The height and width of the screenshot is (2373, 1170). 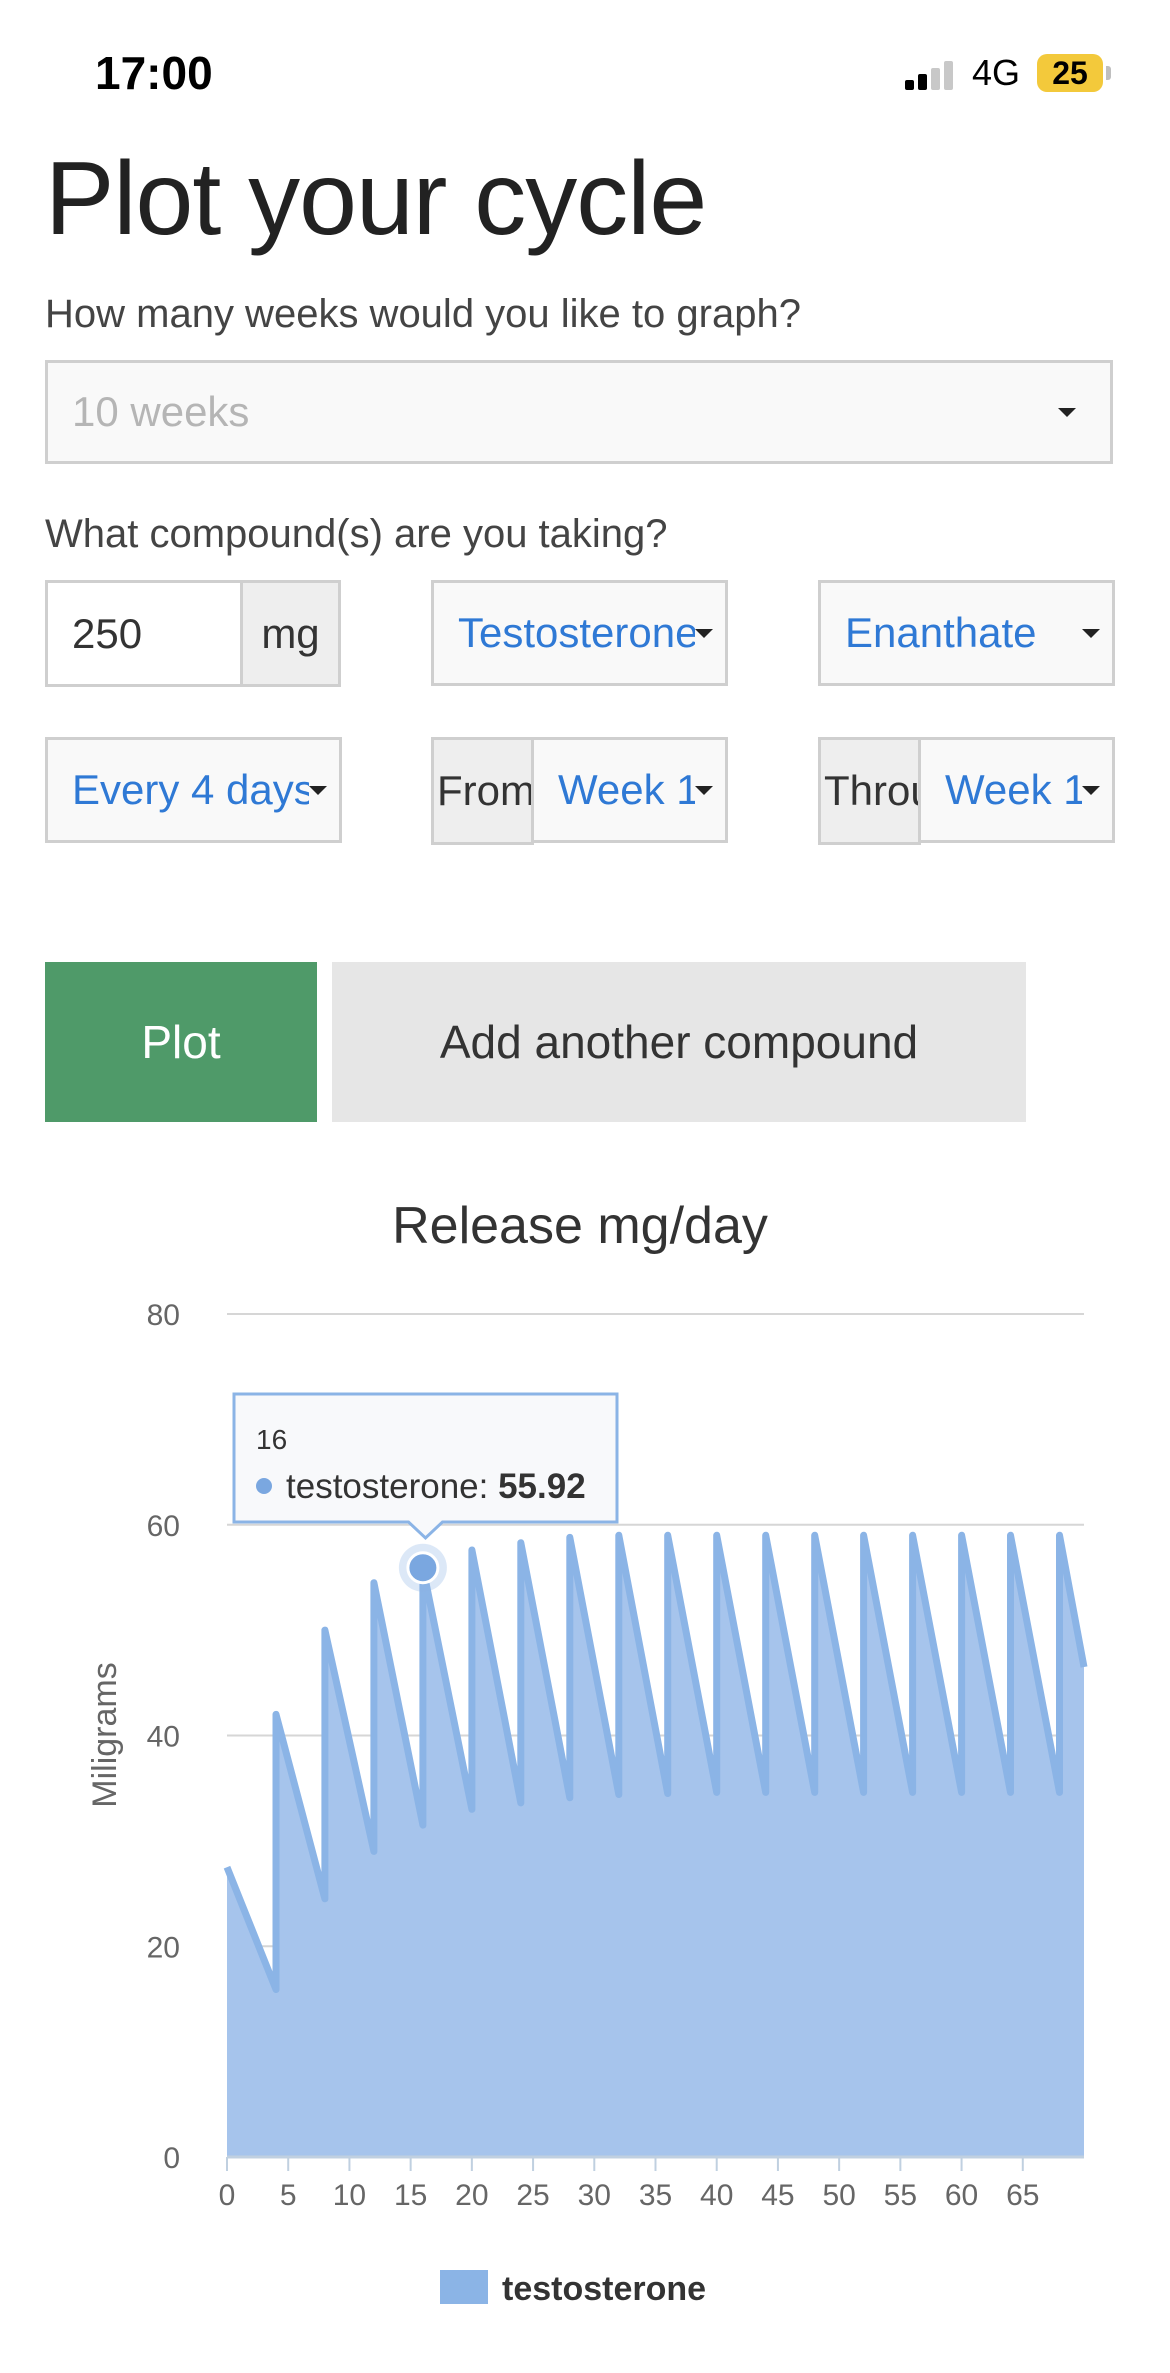 What do you see at coordinates (579, 412) in the screenshot?
I see `weeks-select: 10 weeks` at bounding box center [579, 412].